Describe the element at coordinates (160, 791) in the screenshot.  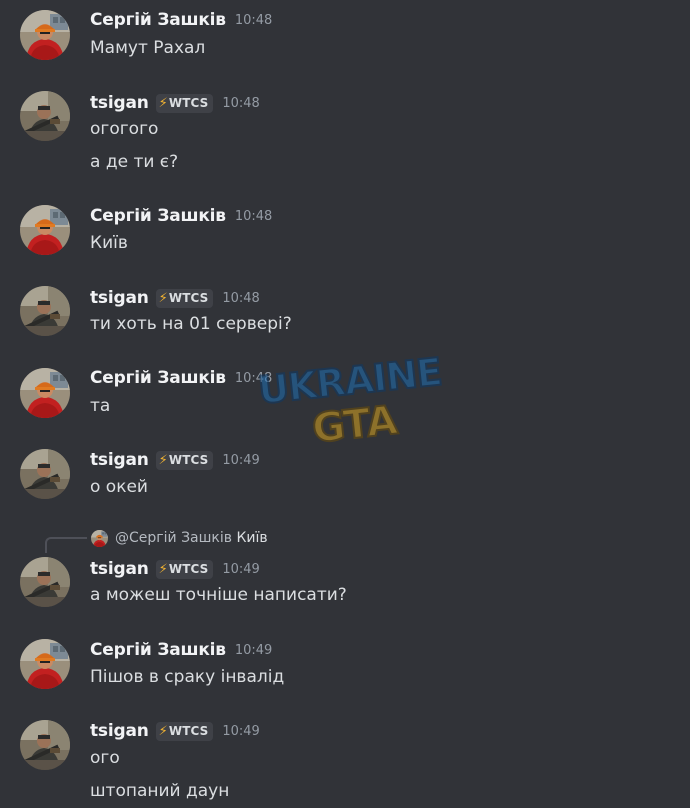
I see `message-text: штопаний даун` at that location.